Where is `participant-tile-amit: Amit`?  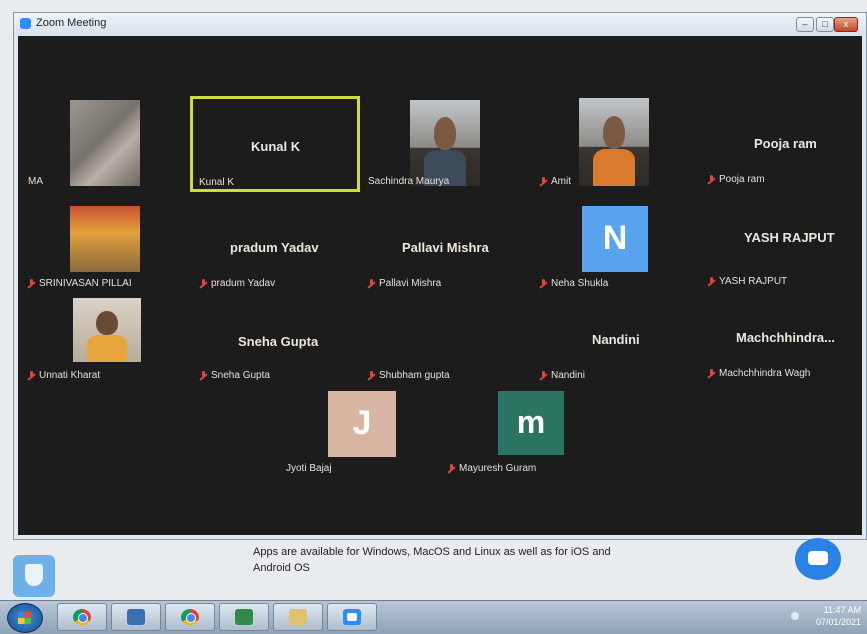
participant-tile-amit: Amit is located at coordinates (619, 144).